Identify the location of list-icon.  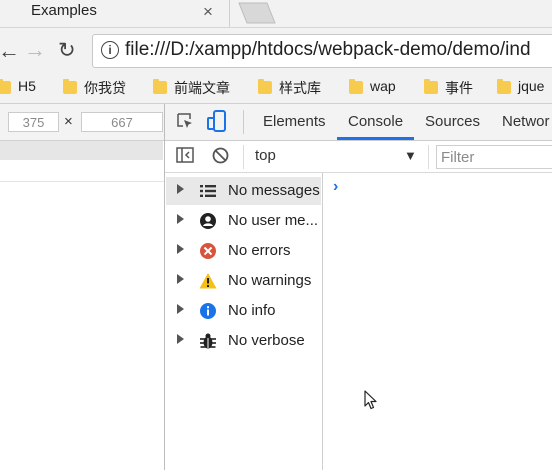
(208, 191).